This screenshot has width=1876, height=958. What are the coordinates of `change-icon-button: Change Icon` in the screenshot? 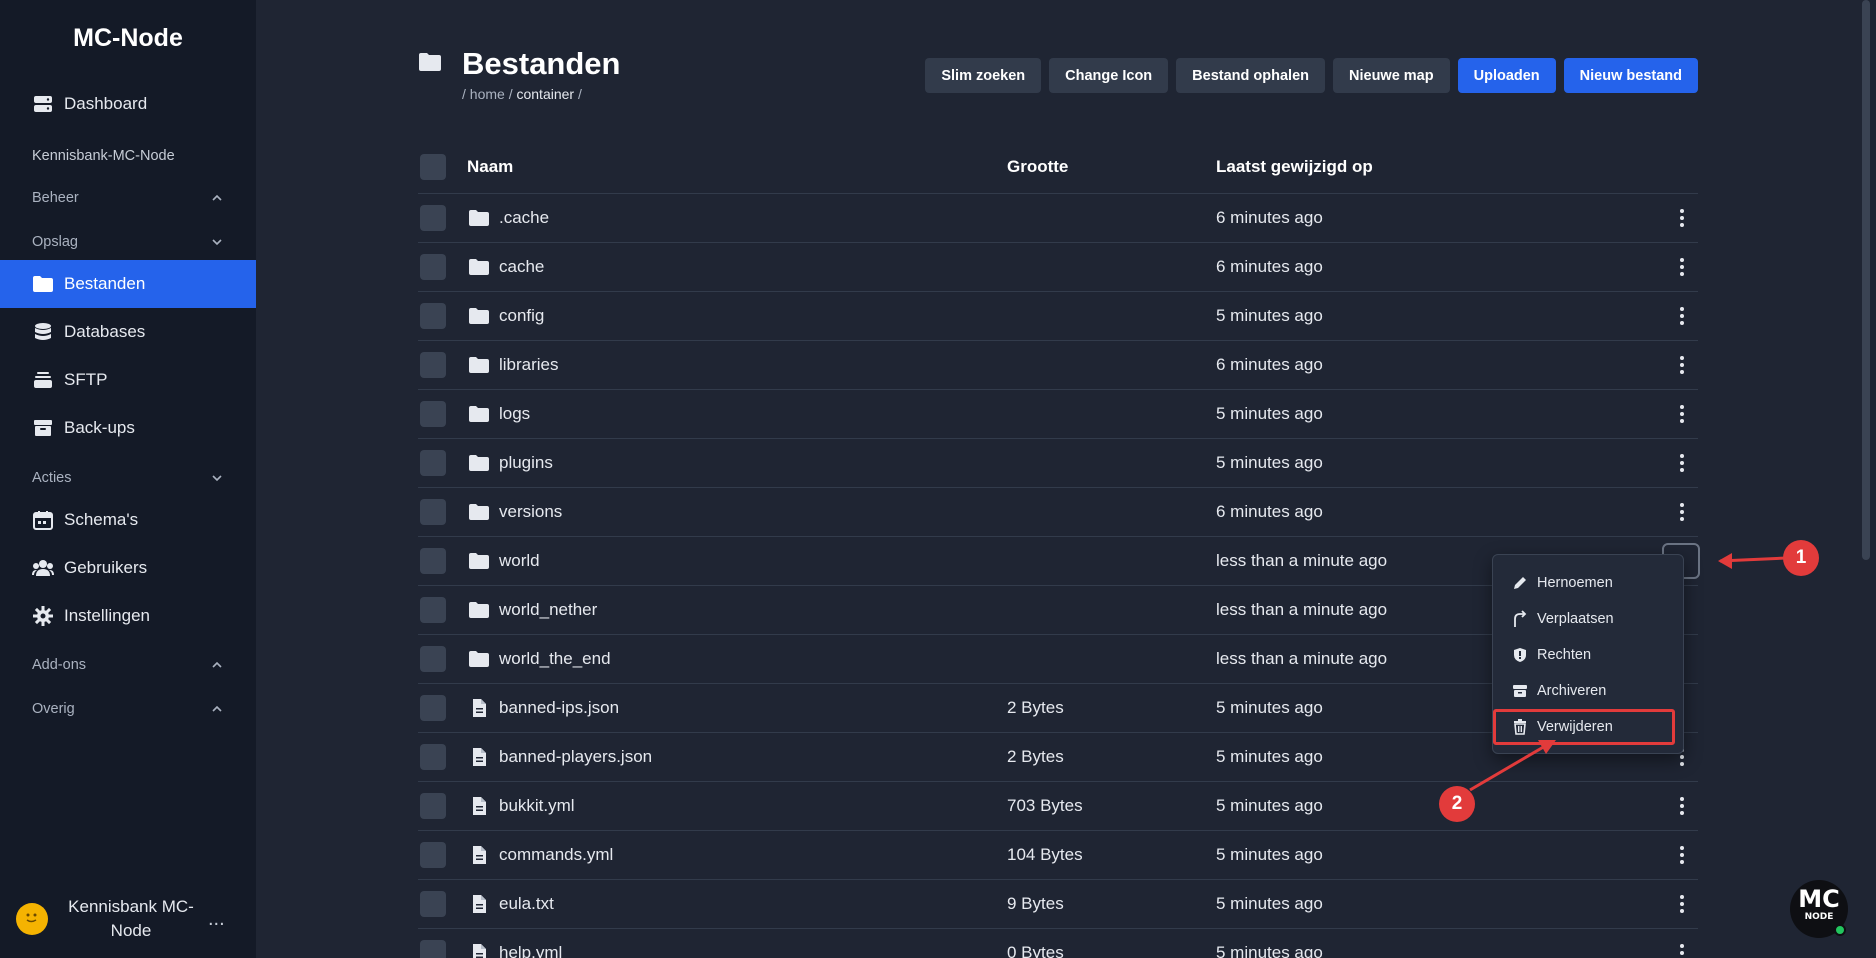 It's located at (1109, 75).